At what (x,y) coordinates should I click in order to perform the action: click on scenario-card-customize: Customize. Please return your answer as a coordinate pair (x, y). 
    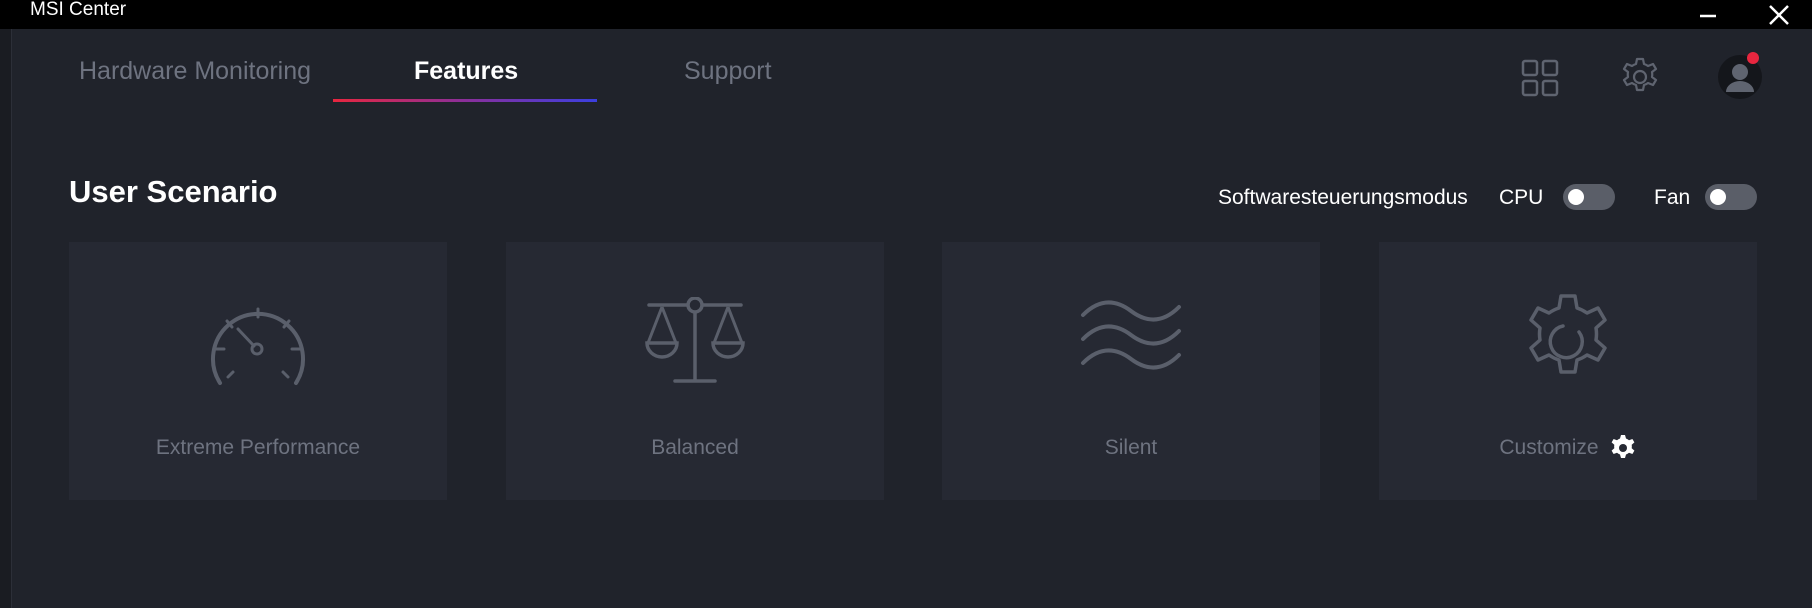
    Looking at the image, I should click on (1568, 371).